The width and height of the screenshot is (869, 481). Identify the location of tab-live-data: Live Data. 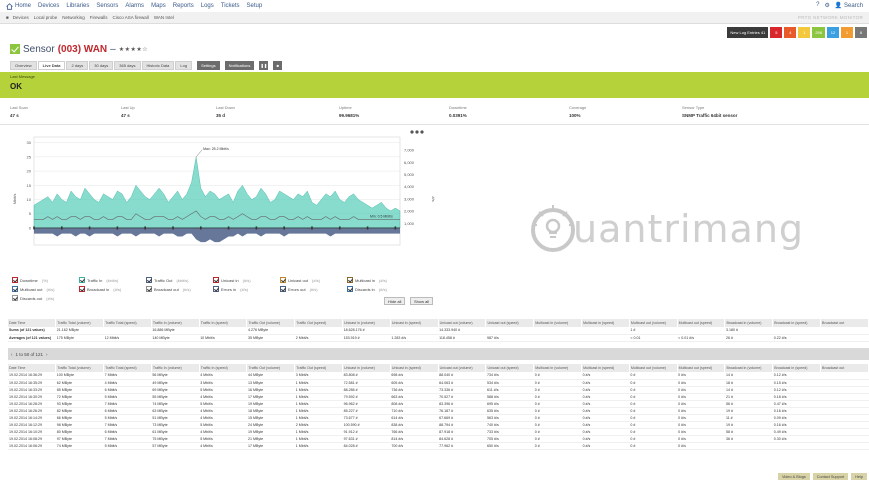
(51, 65).